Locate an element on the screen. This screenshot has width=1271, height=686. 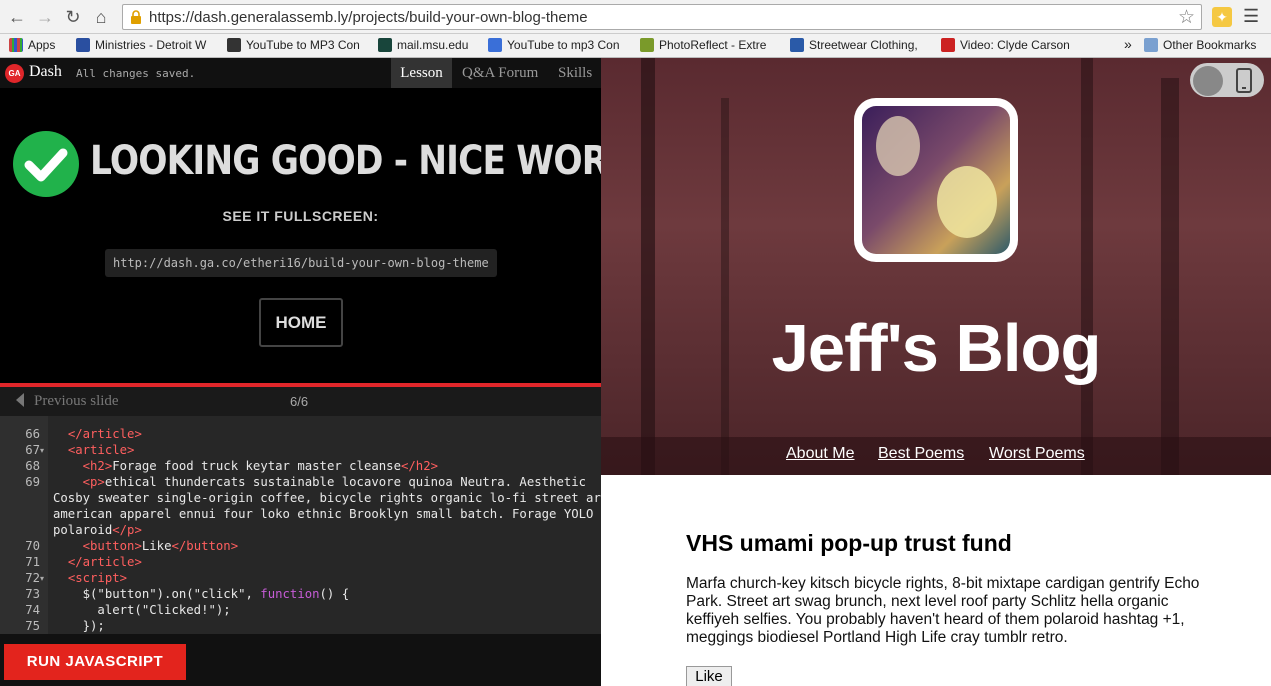
extension-icon: ✦ is located at coordinates (1222, 17).